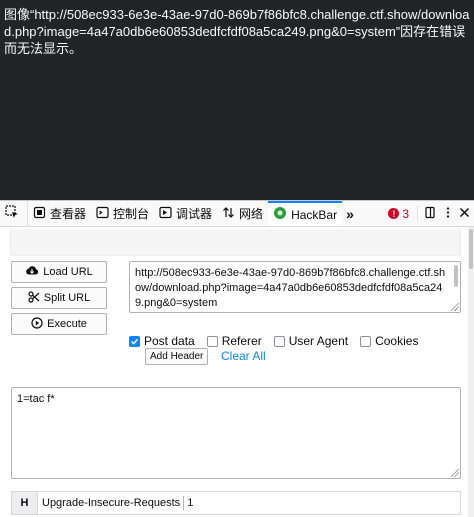 The height and width of the screenshot is (517, 474). What do you see at coordinates (194, 214) in the screenshot?
I see `tab-debugger-label: 调试器` at bounding box center [194, 214].